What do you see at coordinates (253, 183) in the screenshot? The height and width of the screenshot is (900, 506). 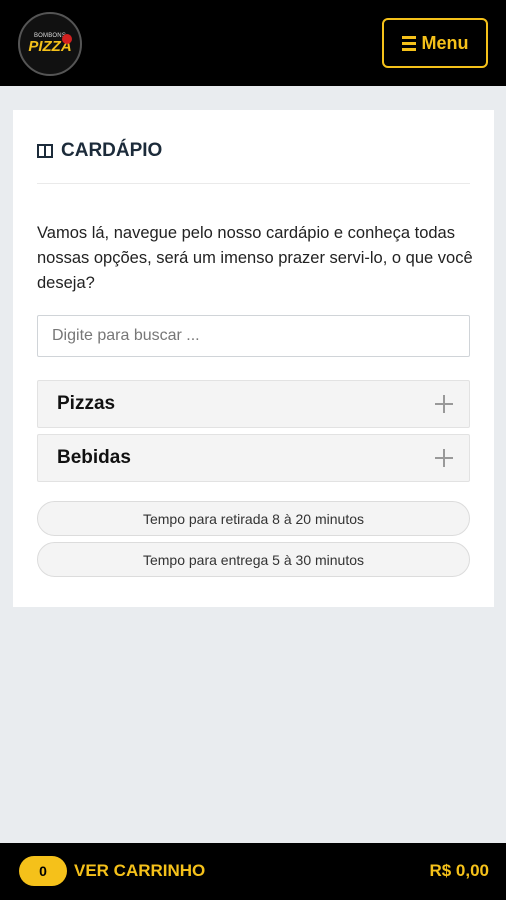 I see `divider` at bounding box center [253, 183].